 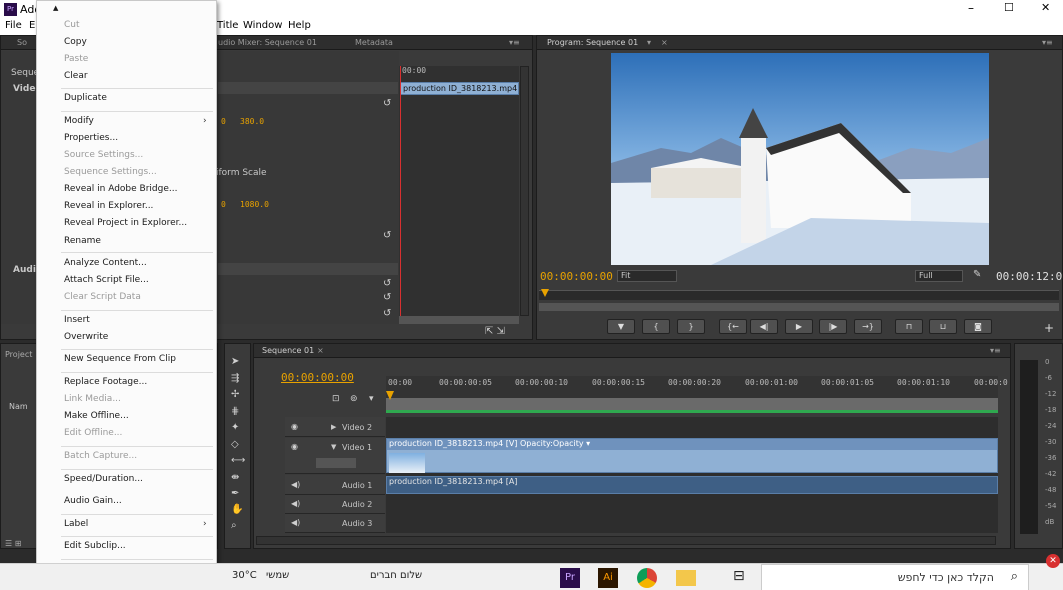 What do you see at coordinates (235, 477) in the screenshot?
I see `slide-tool-icon: ⇼` at bounding box center [235, 477].